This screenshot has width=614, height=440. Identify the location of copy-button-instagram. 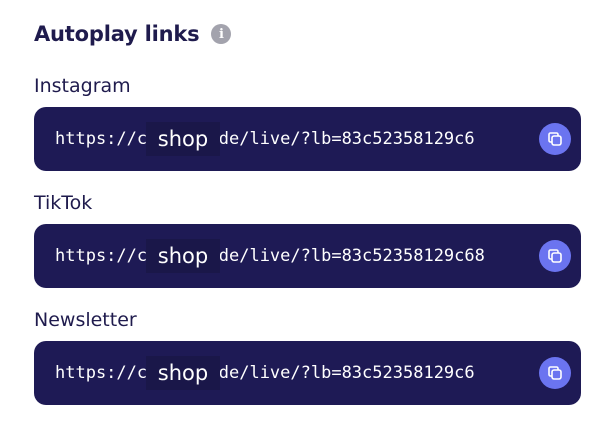
(555, 139).